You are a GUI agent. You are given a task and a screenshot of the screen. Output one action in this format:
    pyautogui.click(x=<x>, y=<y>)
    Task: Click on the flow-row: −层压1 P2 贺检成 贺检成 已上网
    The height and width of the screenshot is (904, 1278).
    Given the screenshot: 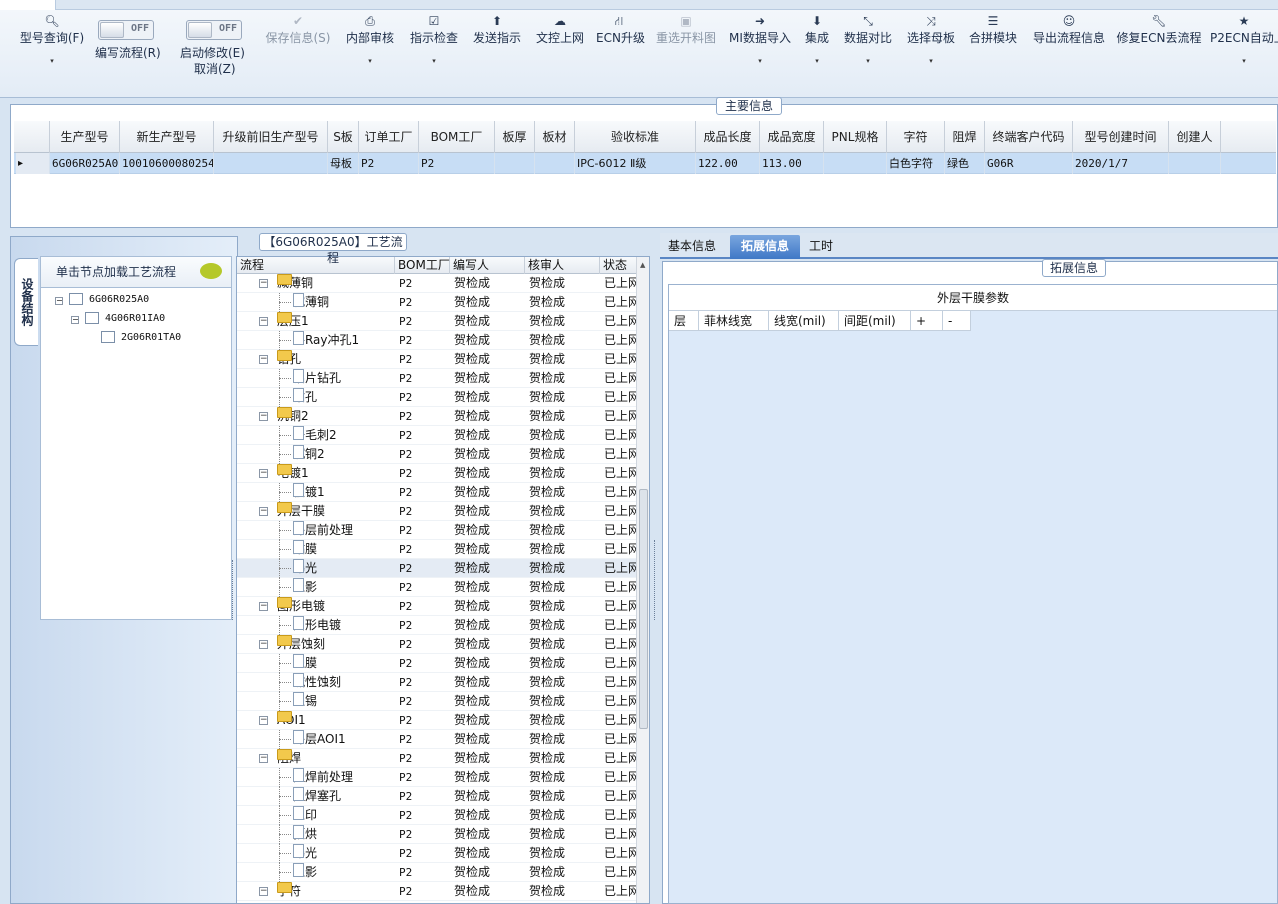 What is the action you would take?
    pyautogui.click(x=436, y=321)
    